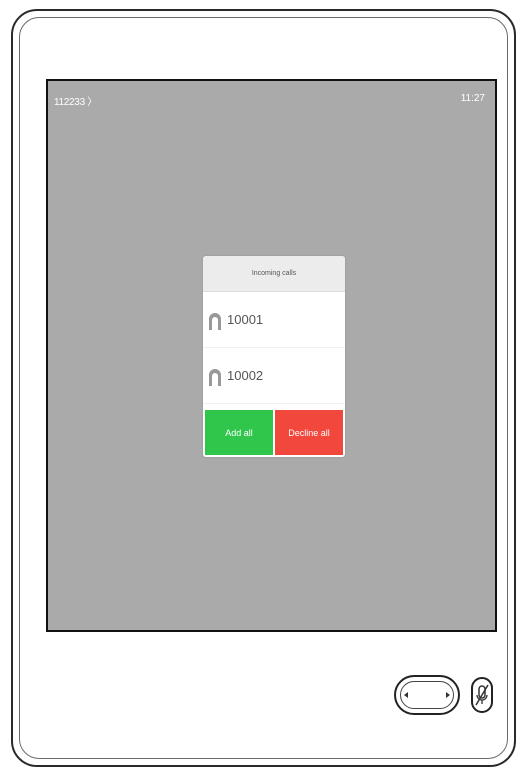 The height and width of the screenshot is (773, 524). What do you see at coordinates (274, 274) in the screenshot?
I see `dialog-title: Incoming calls` at bounding box center [274, 274].